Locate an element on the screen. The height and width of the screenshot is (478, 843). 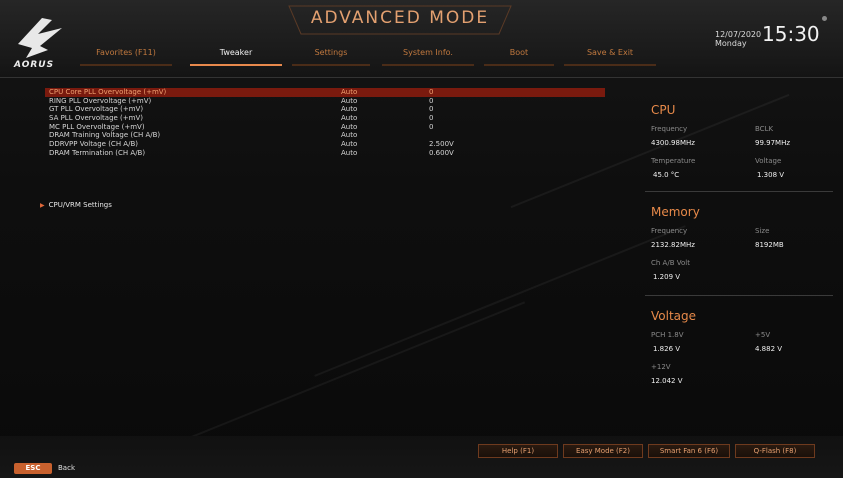
submenu-arrow-icon: ▶ is located at coordinates (42, 205).